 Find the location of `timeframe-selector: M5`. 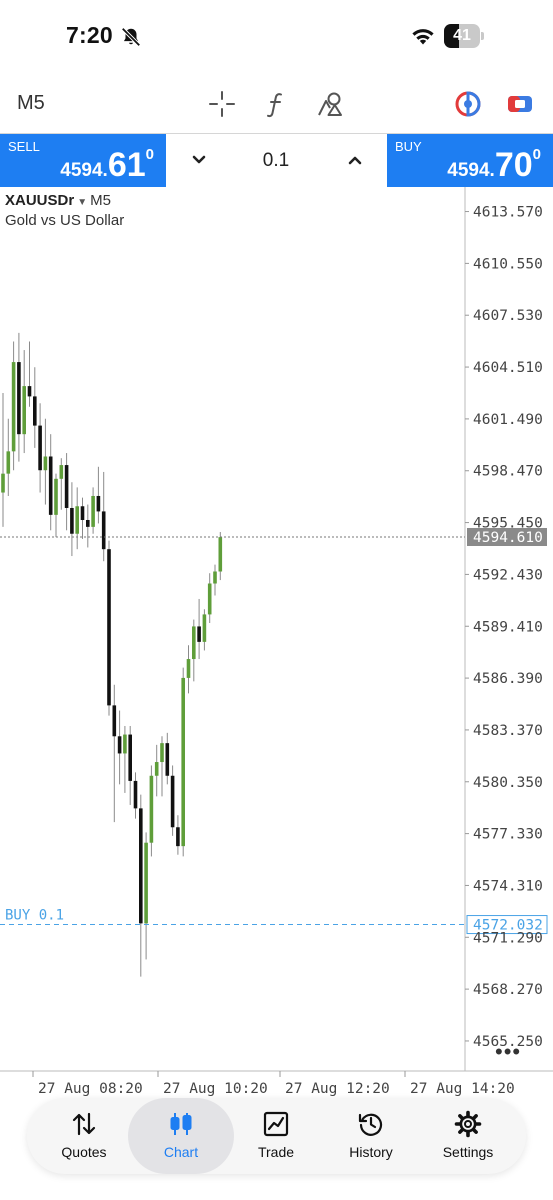

timeframe-selector: M5 is located at coordinates (31, 103).